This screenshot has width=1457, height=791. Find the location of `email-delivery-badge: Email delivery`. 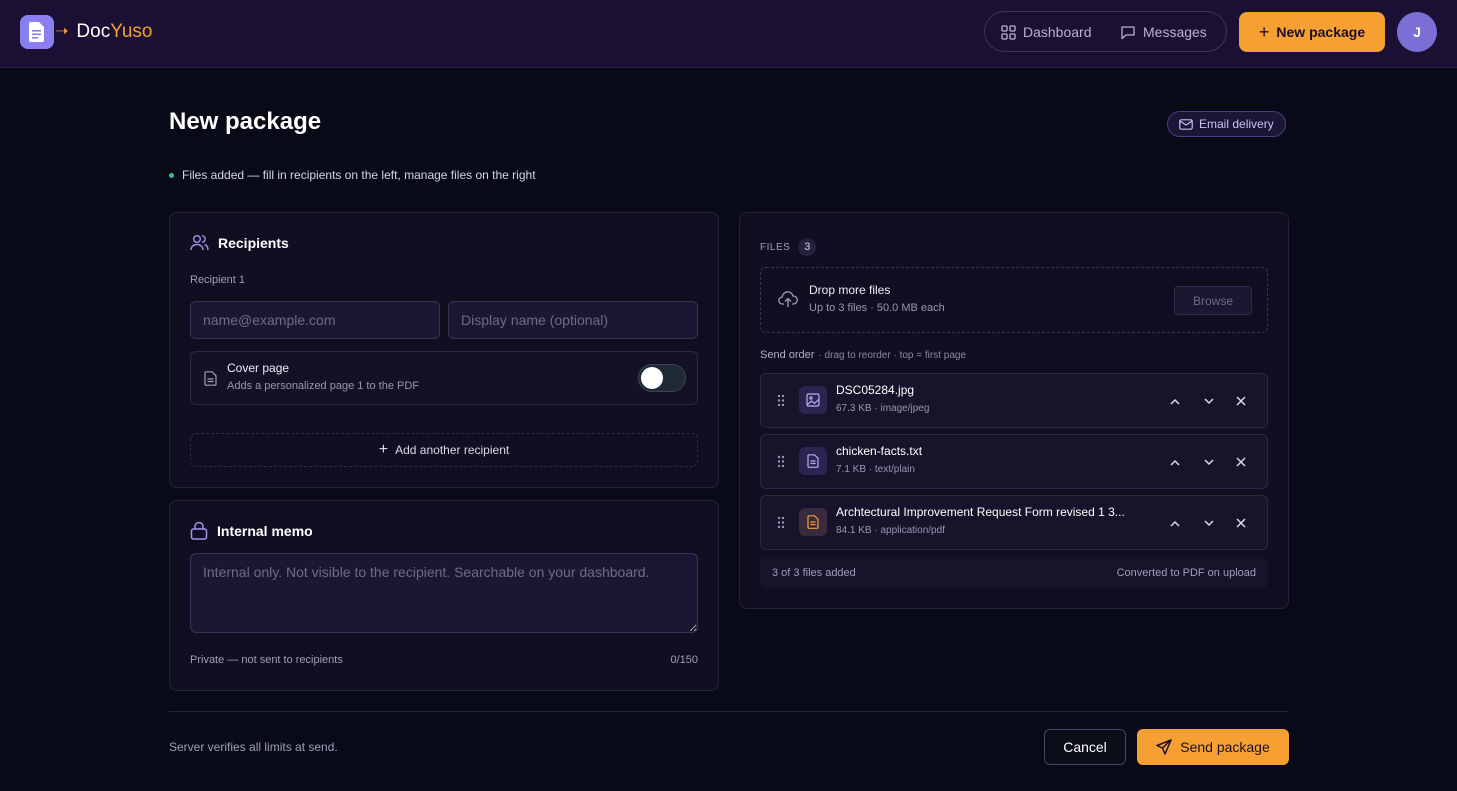

email-delivery-badge: Email delivery is located at coordinates (1226, 124).